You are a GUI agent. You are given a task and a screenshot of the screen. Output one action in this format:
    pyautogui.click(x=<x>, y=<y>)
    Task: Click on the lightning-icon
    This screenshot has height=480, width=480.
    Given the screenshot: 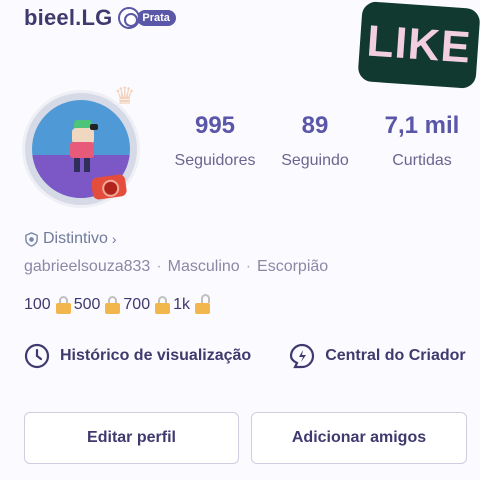 What is the action you would take?
    pyautogui.click(x=302, y=356)
    